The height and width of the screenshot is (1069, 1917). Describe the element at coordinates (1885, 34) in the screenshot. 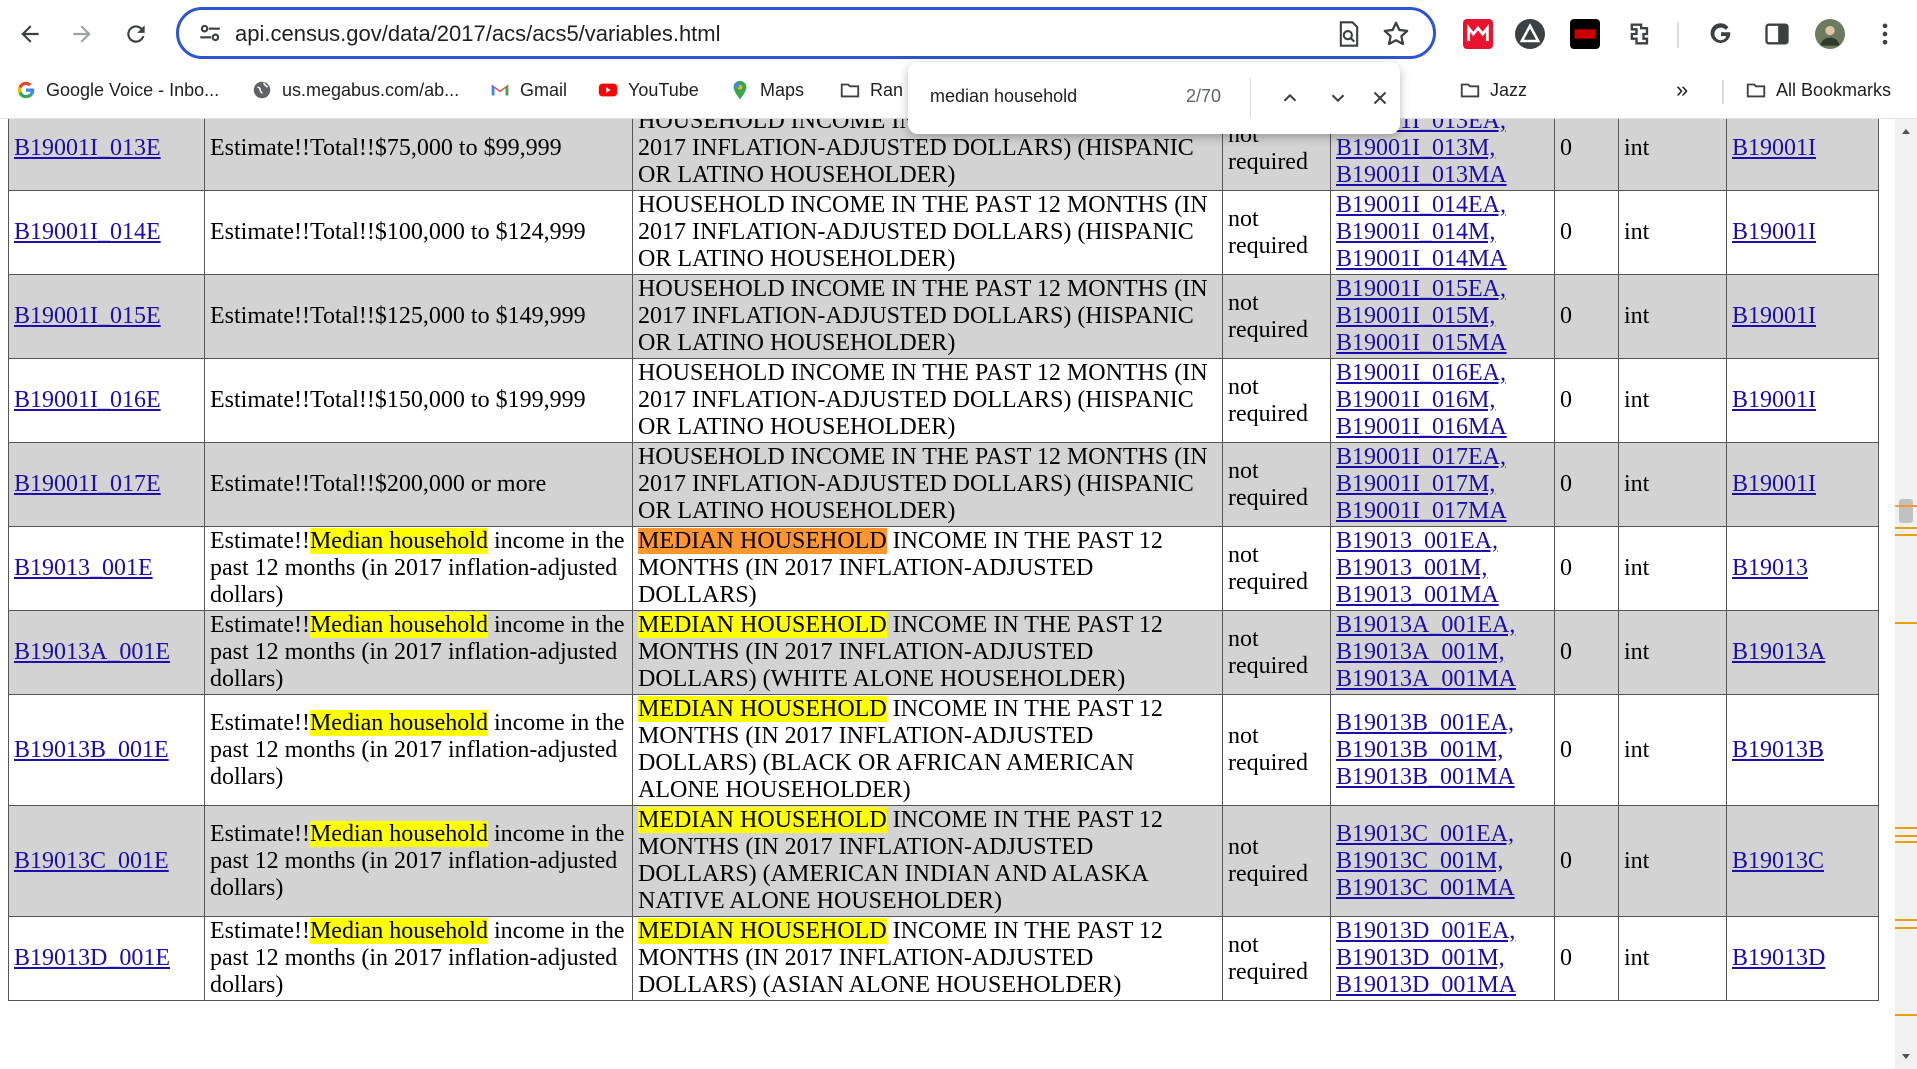

I see `menu-kebab-icon` at that location.